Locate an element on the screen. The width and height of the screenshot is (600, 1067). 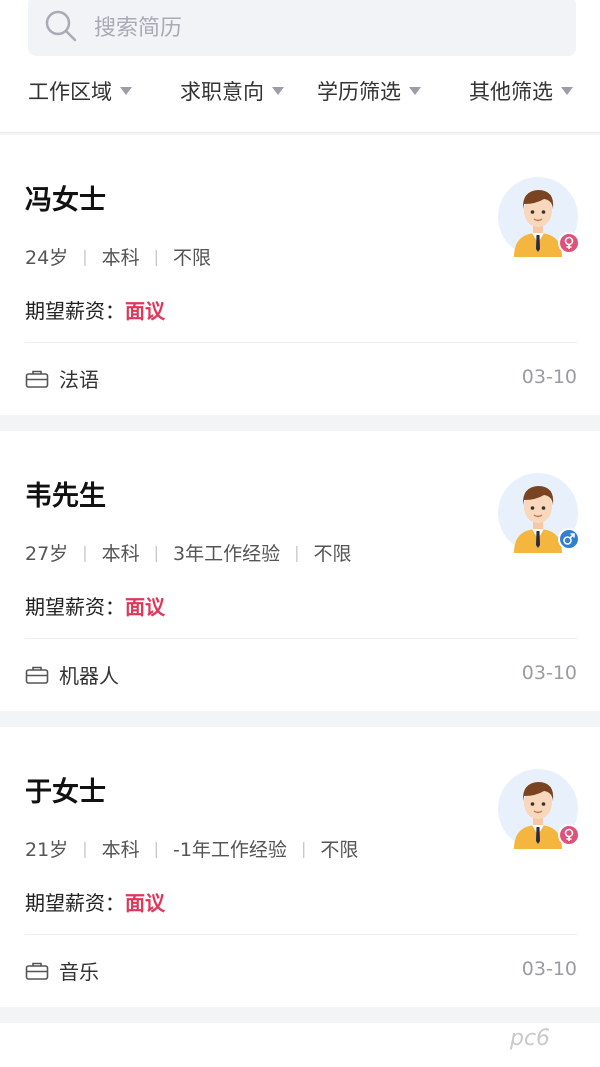
job-intent: 法语 is located at coordinates (62, 378).